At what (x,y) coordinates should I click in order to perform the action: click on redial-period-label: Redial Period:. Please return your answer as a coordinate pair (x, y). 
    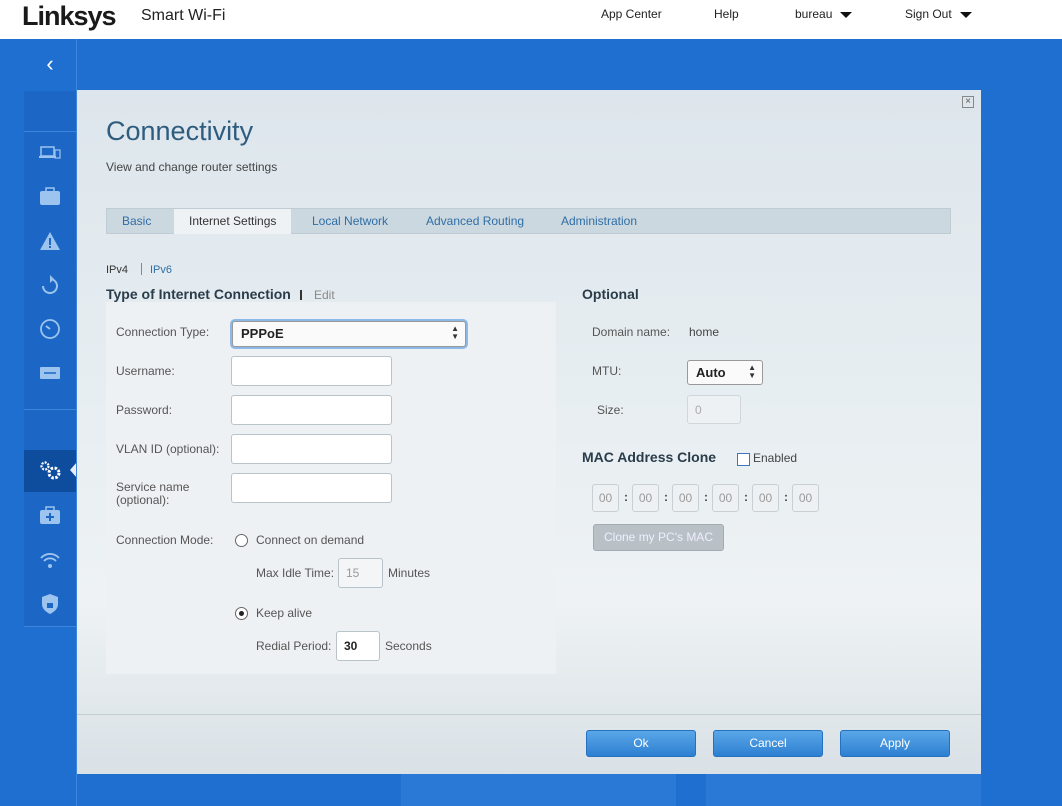
    Looking at the image, I should click on (294, 646).